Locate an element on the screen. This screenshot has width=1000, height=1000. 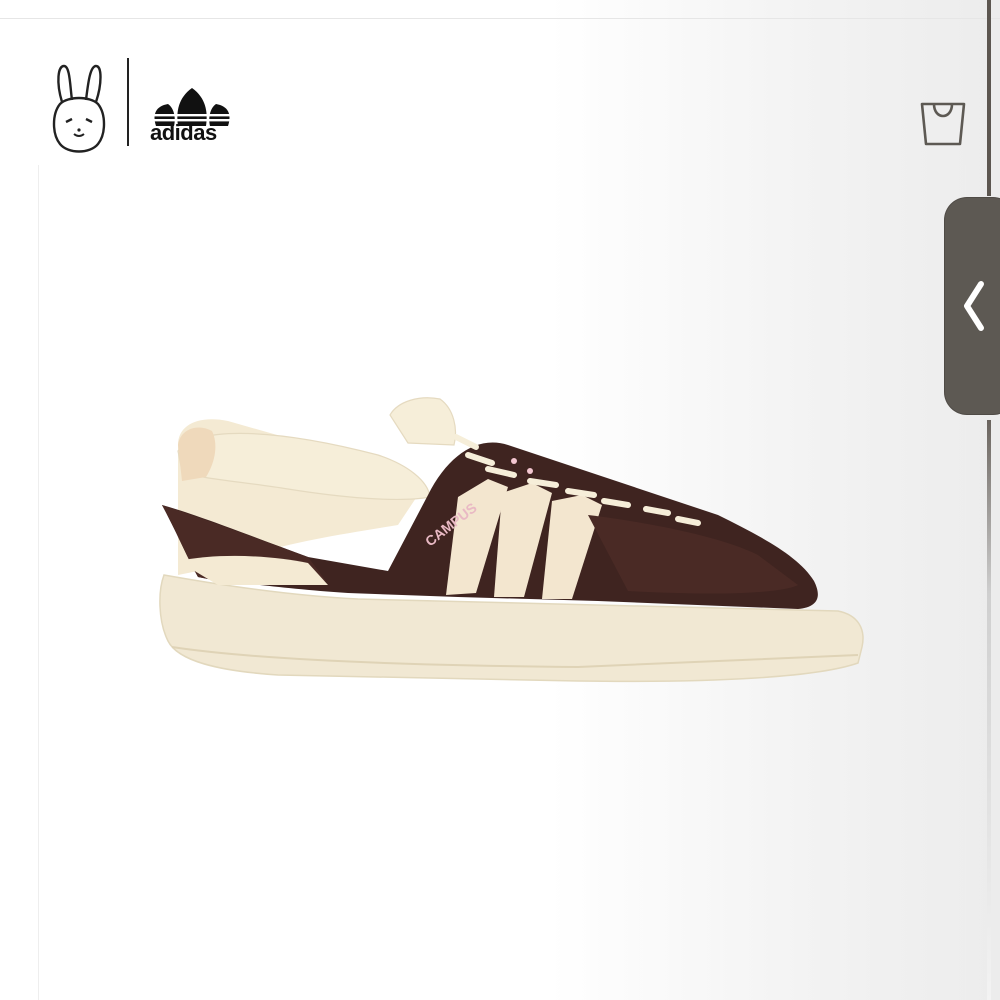
bunny-logo-icon is located at coordinates (79, 110).